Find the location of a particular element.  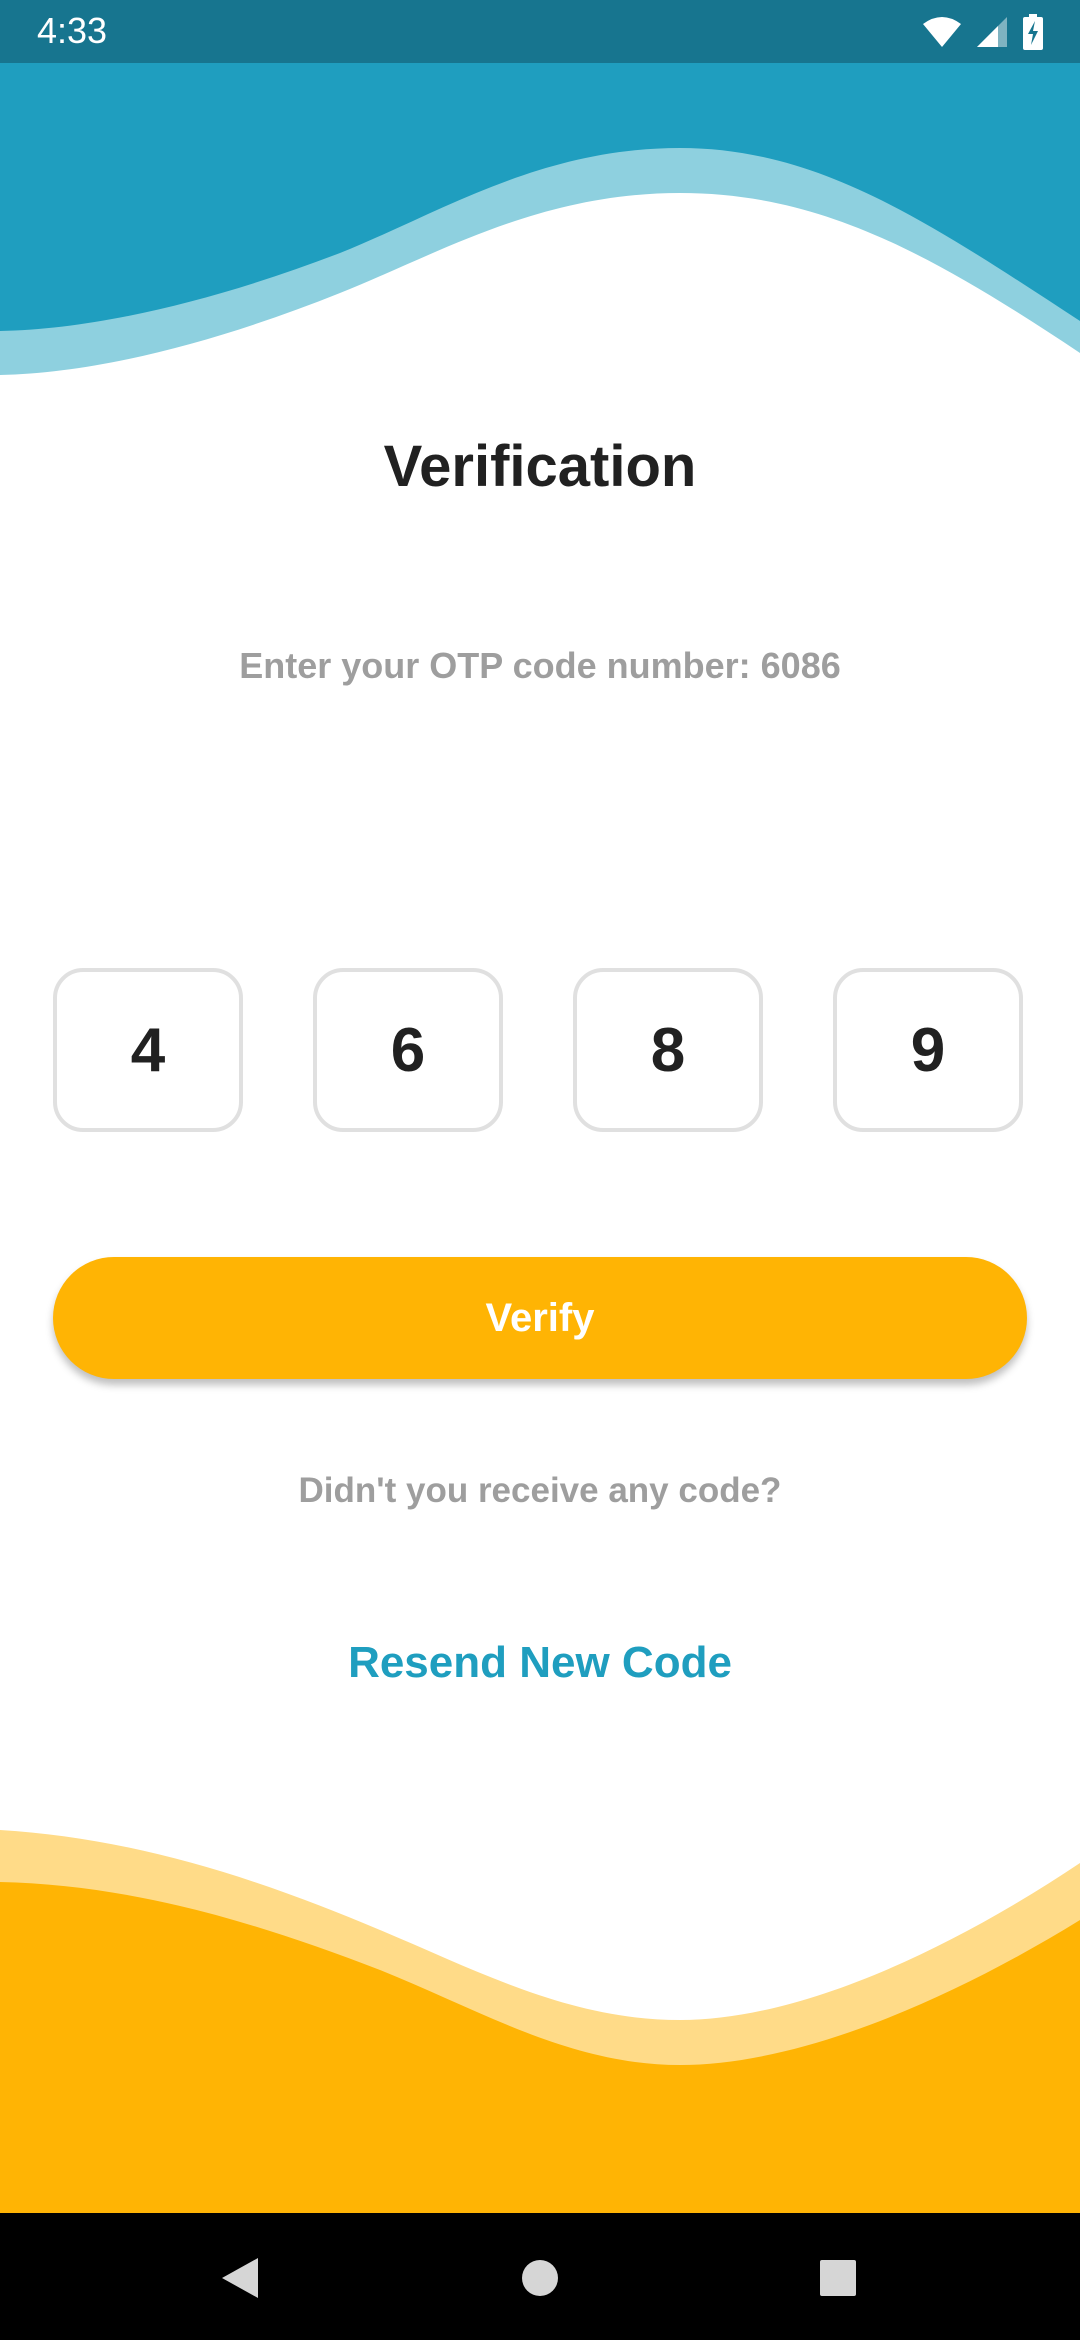

verify-button-label: Verify is located at coordinates (540, 1317).